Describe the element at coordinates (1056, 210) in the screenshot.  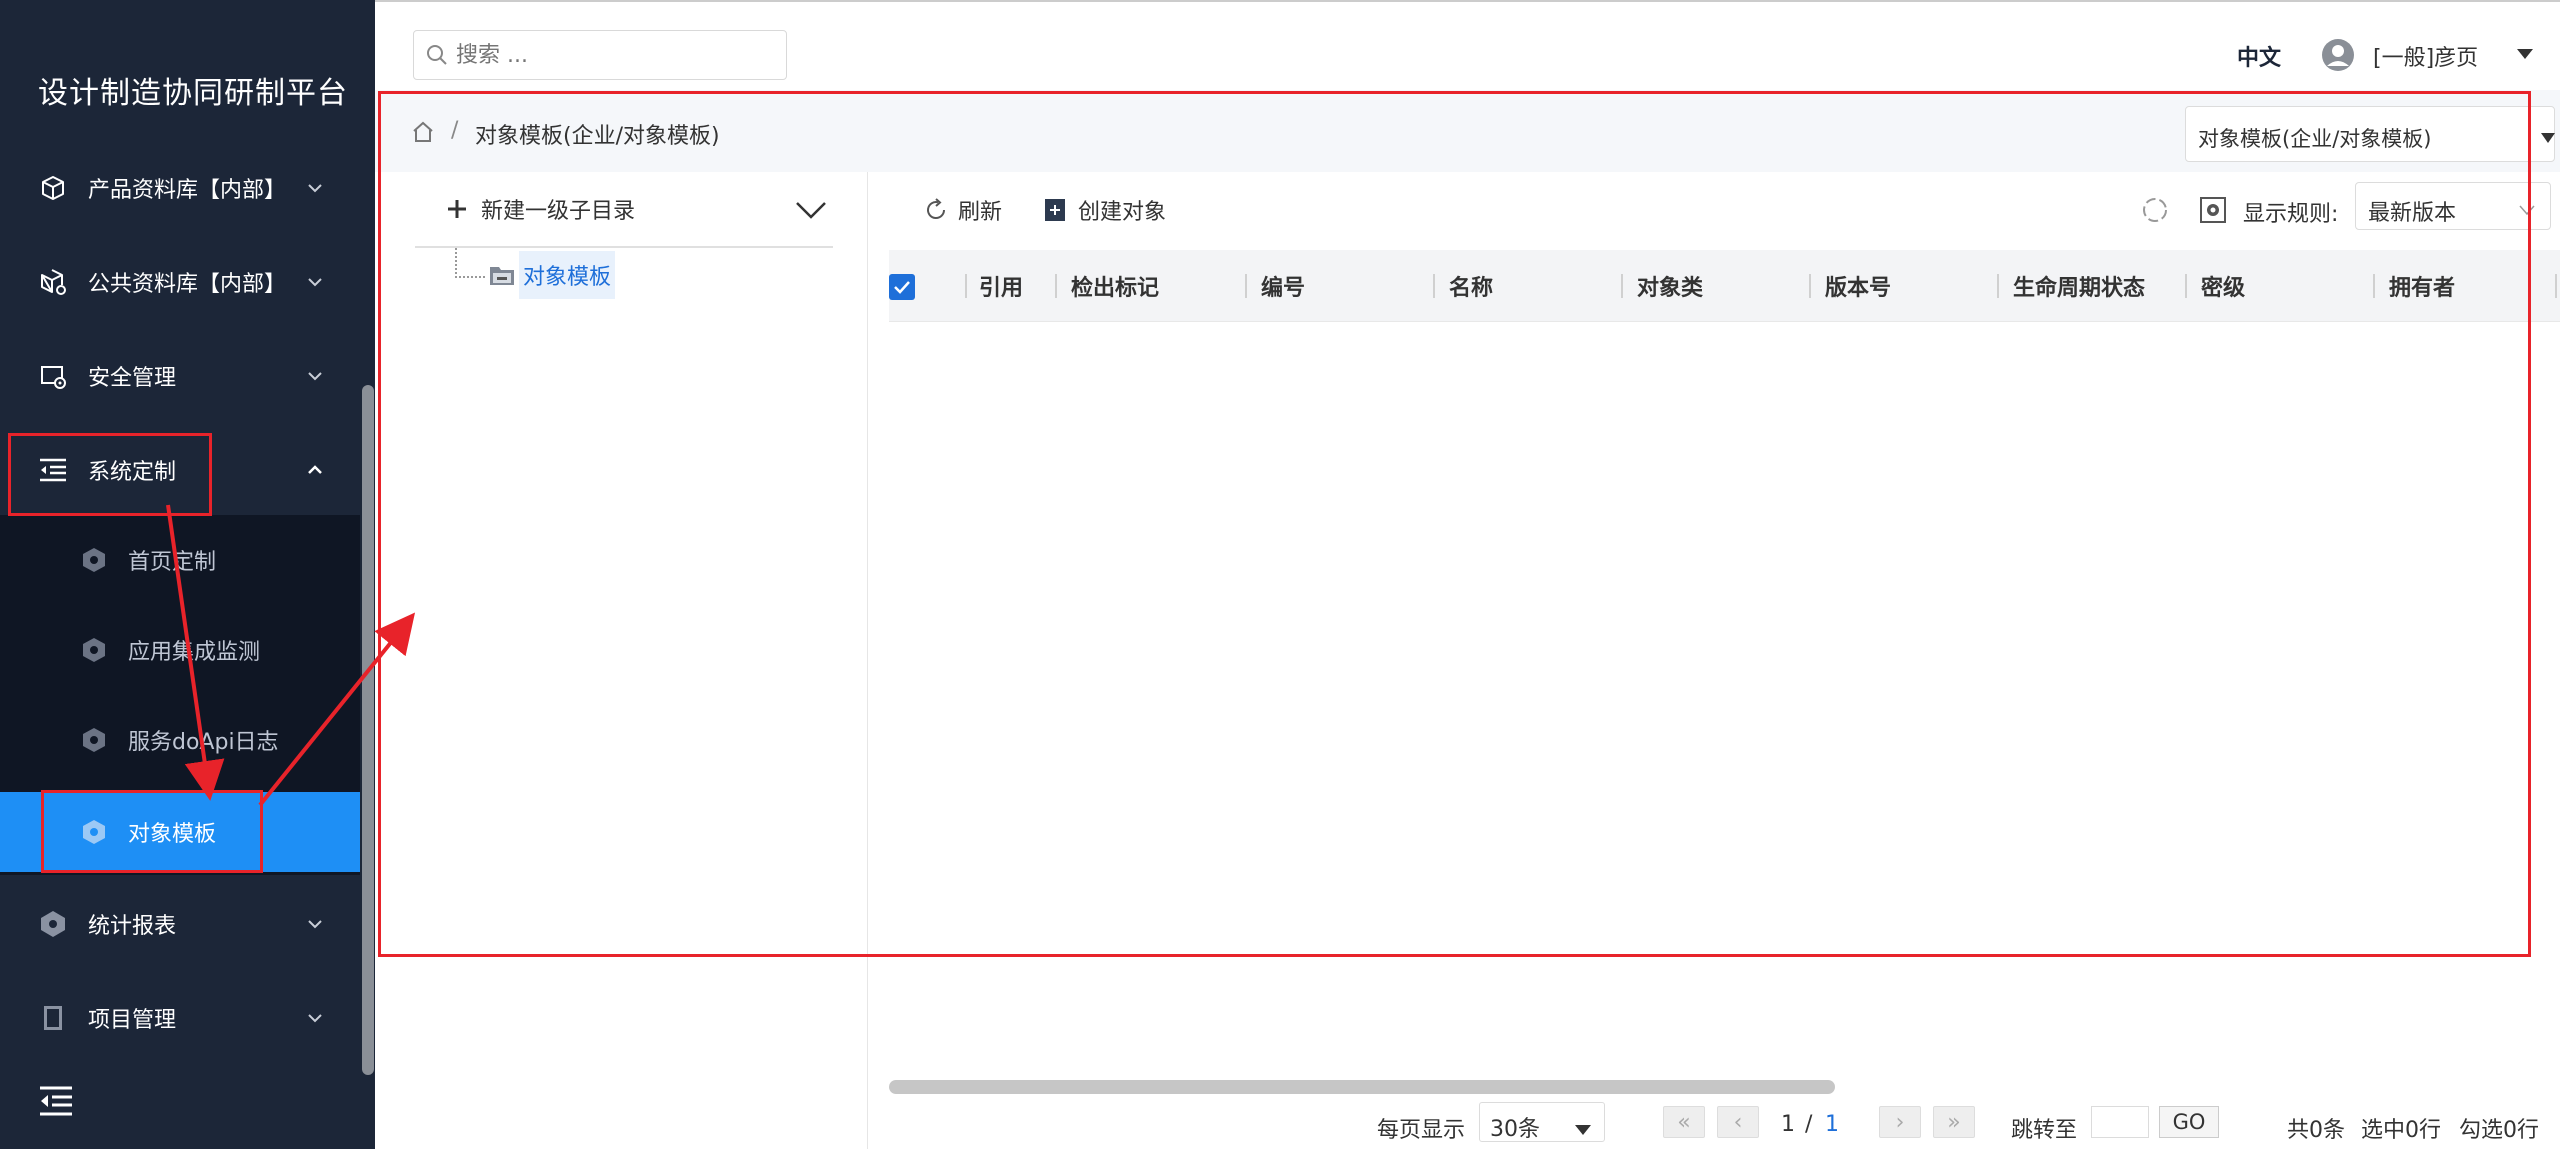
I see `add-document-icon` at that location.